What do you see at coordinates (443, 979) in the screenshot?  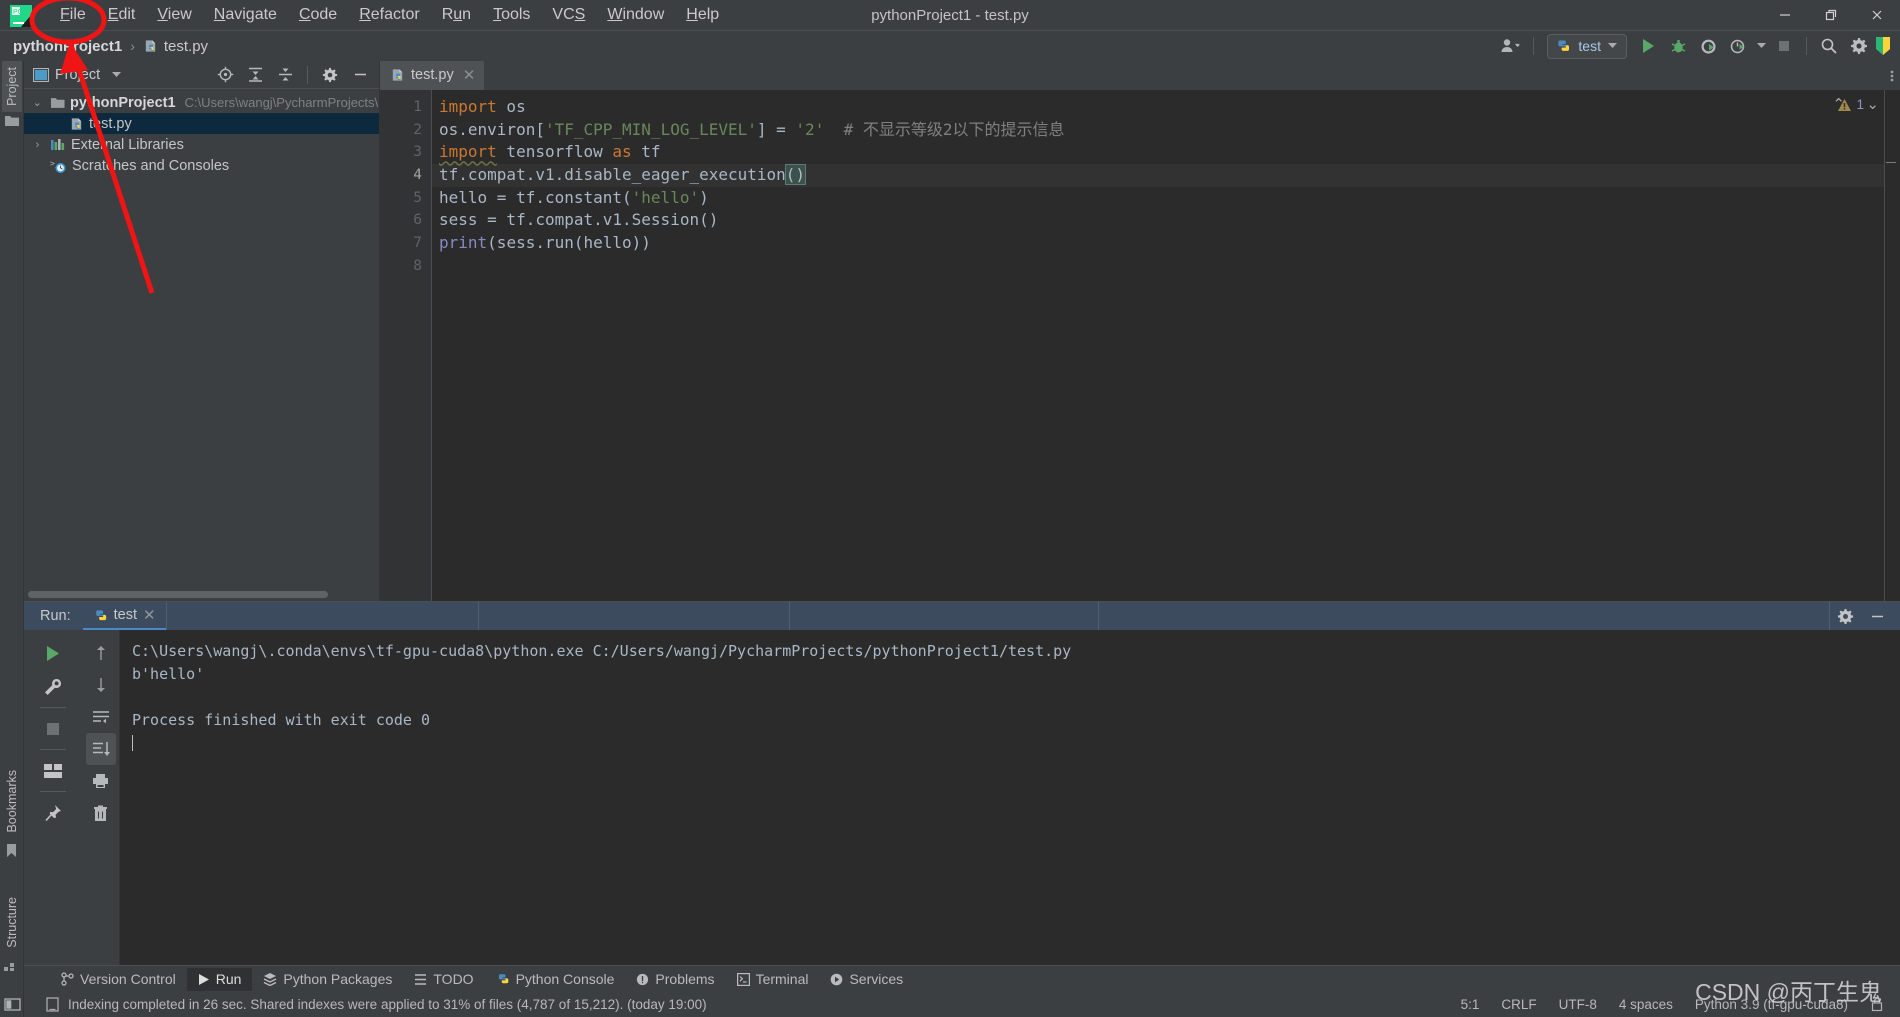 I see `bottom-tab-todo: TODO` at bounding box center [443, 979].